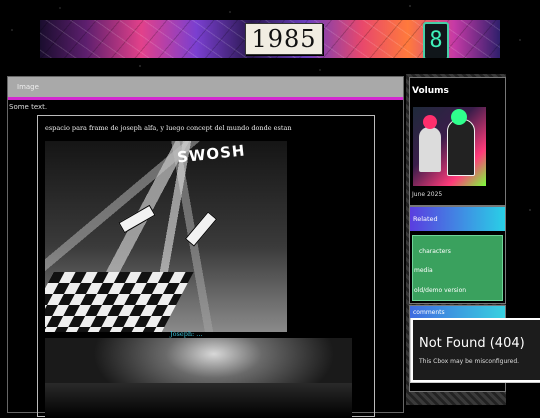 Image resolution: width=540 pixels, height=418 pixels. What do you see at coordinates (423, 270) in the screenshot?
I see `related-link-media: media` at bounding box center [423, 270].